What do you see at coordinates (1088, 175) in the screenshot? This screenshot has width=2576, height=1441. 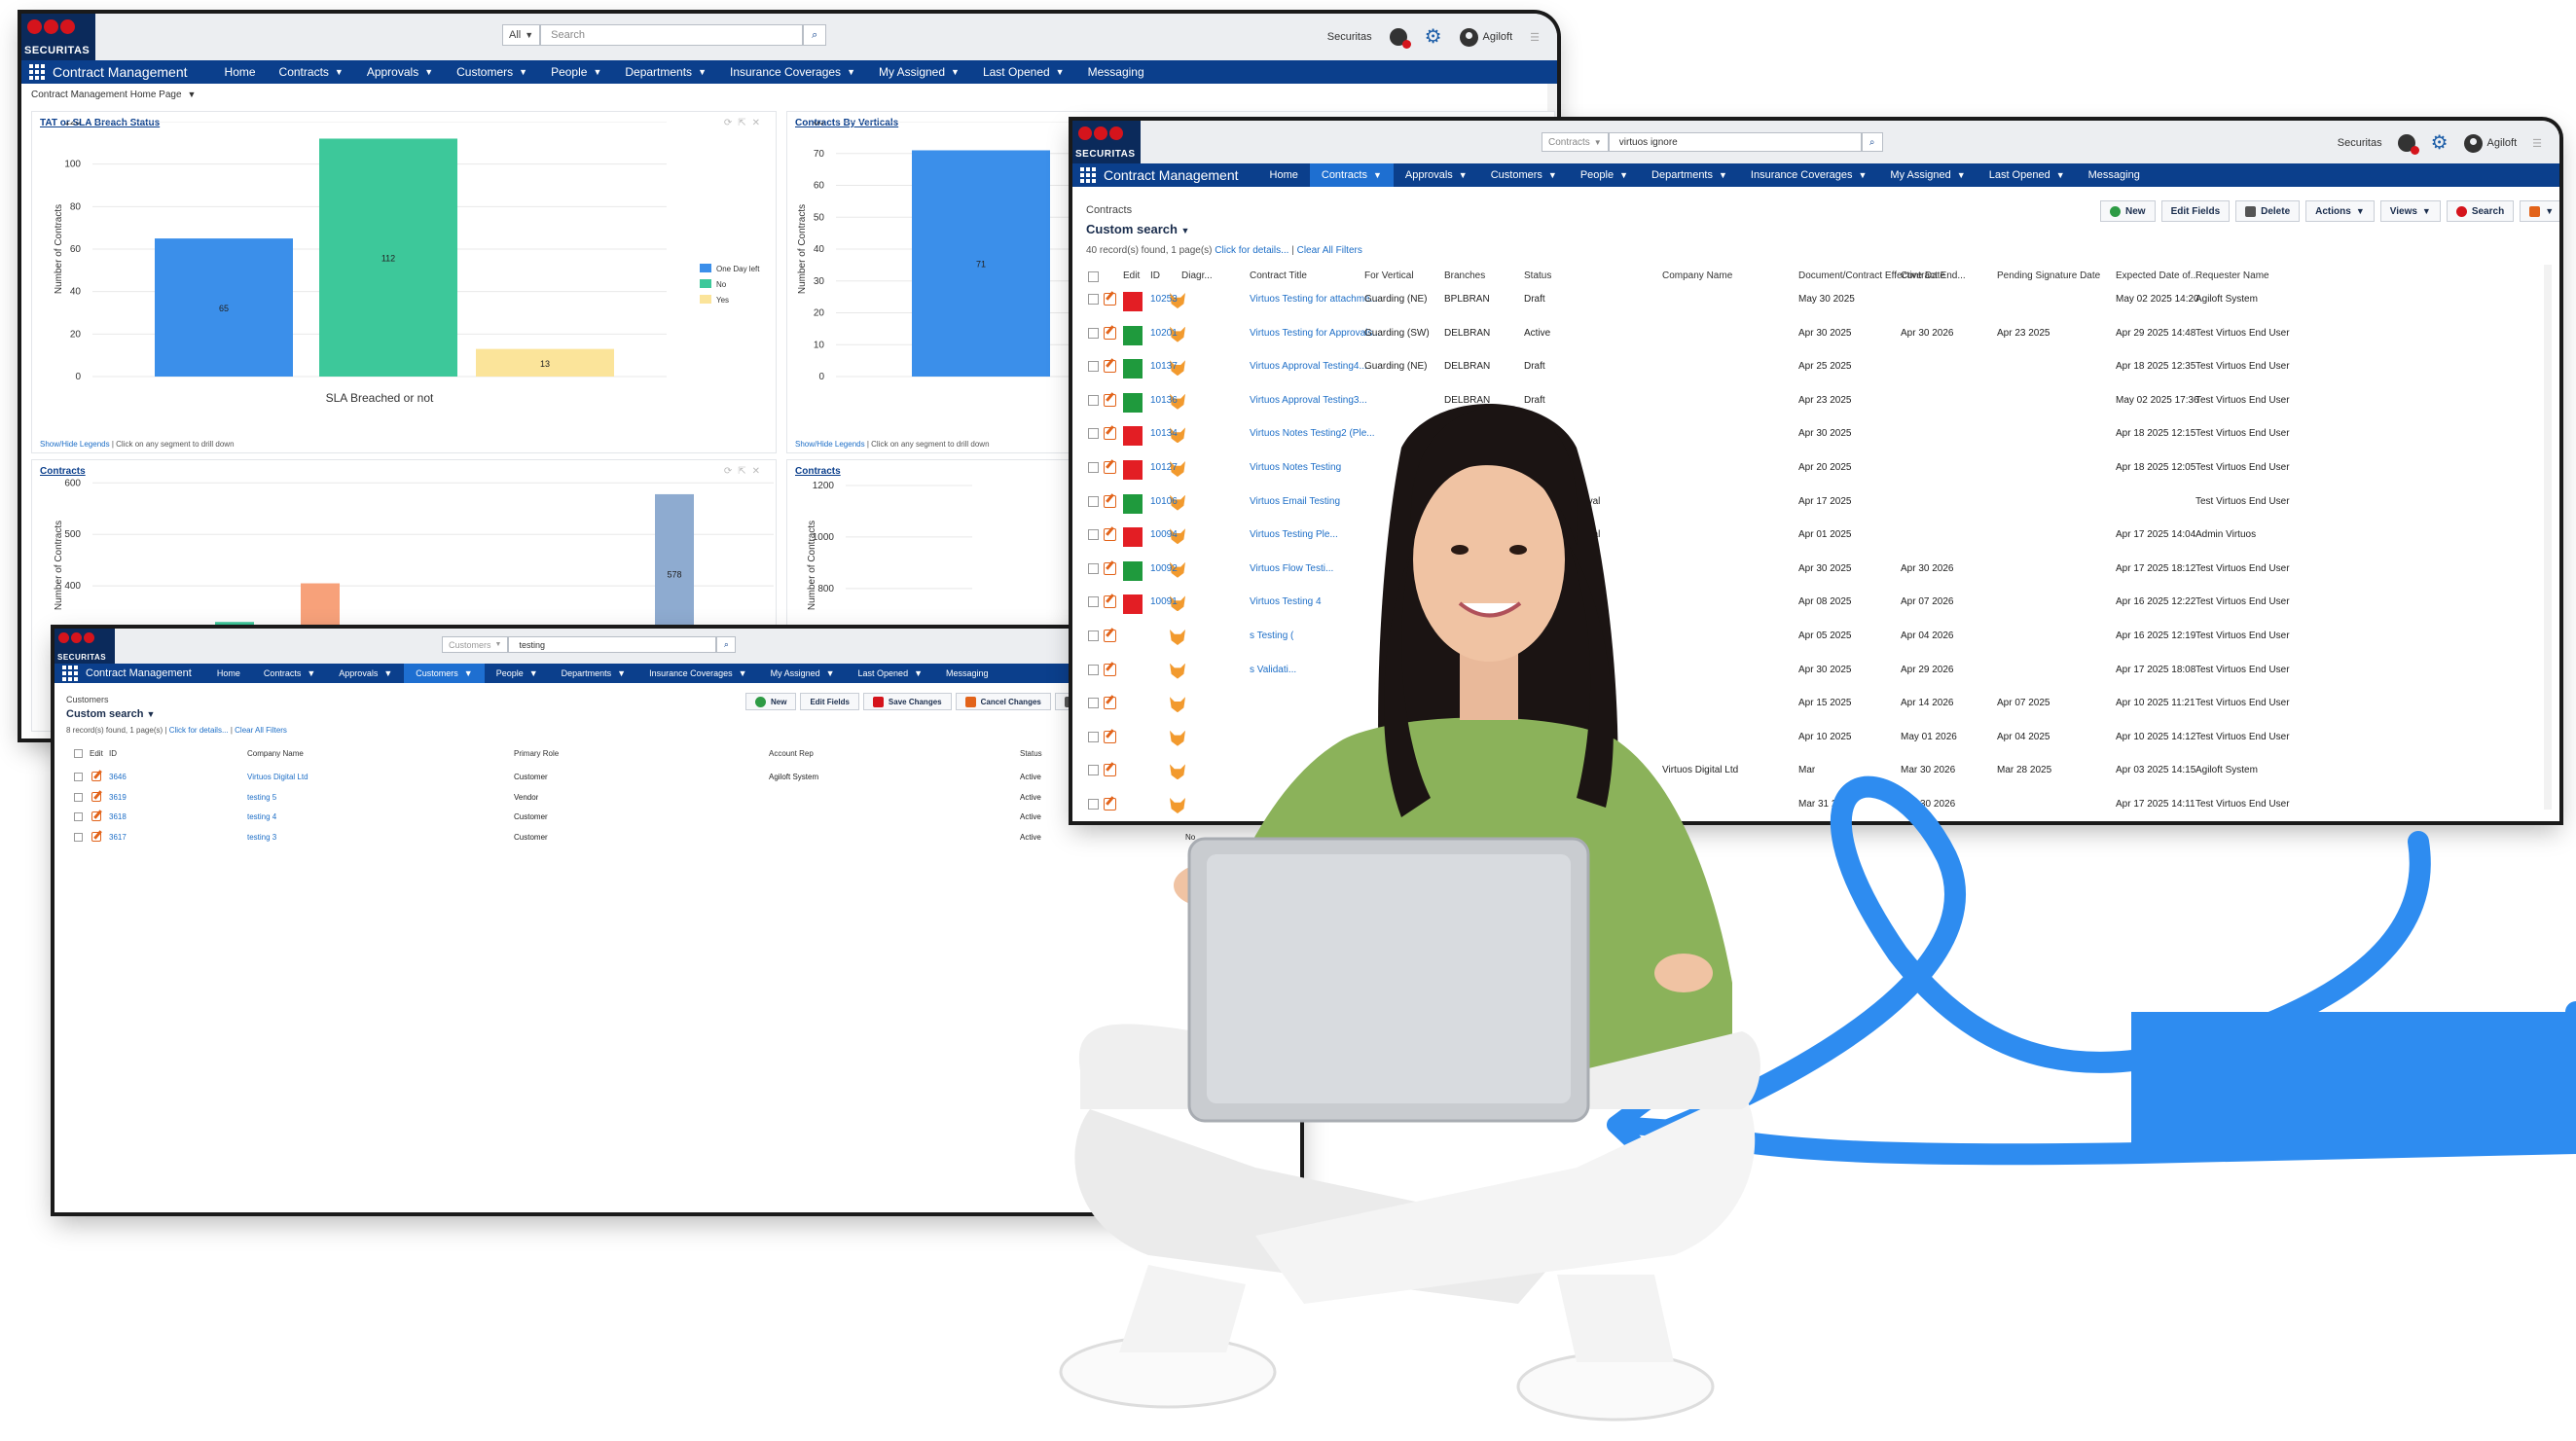 I see `apps-grid-icon` at bounding box center [1088, 175].